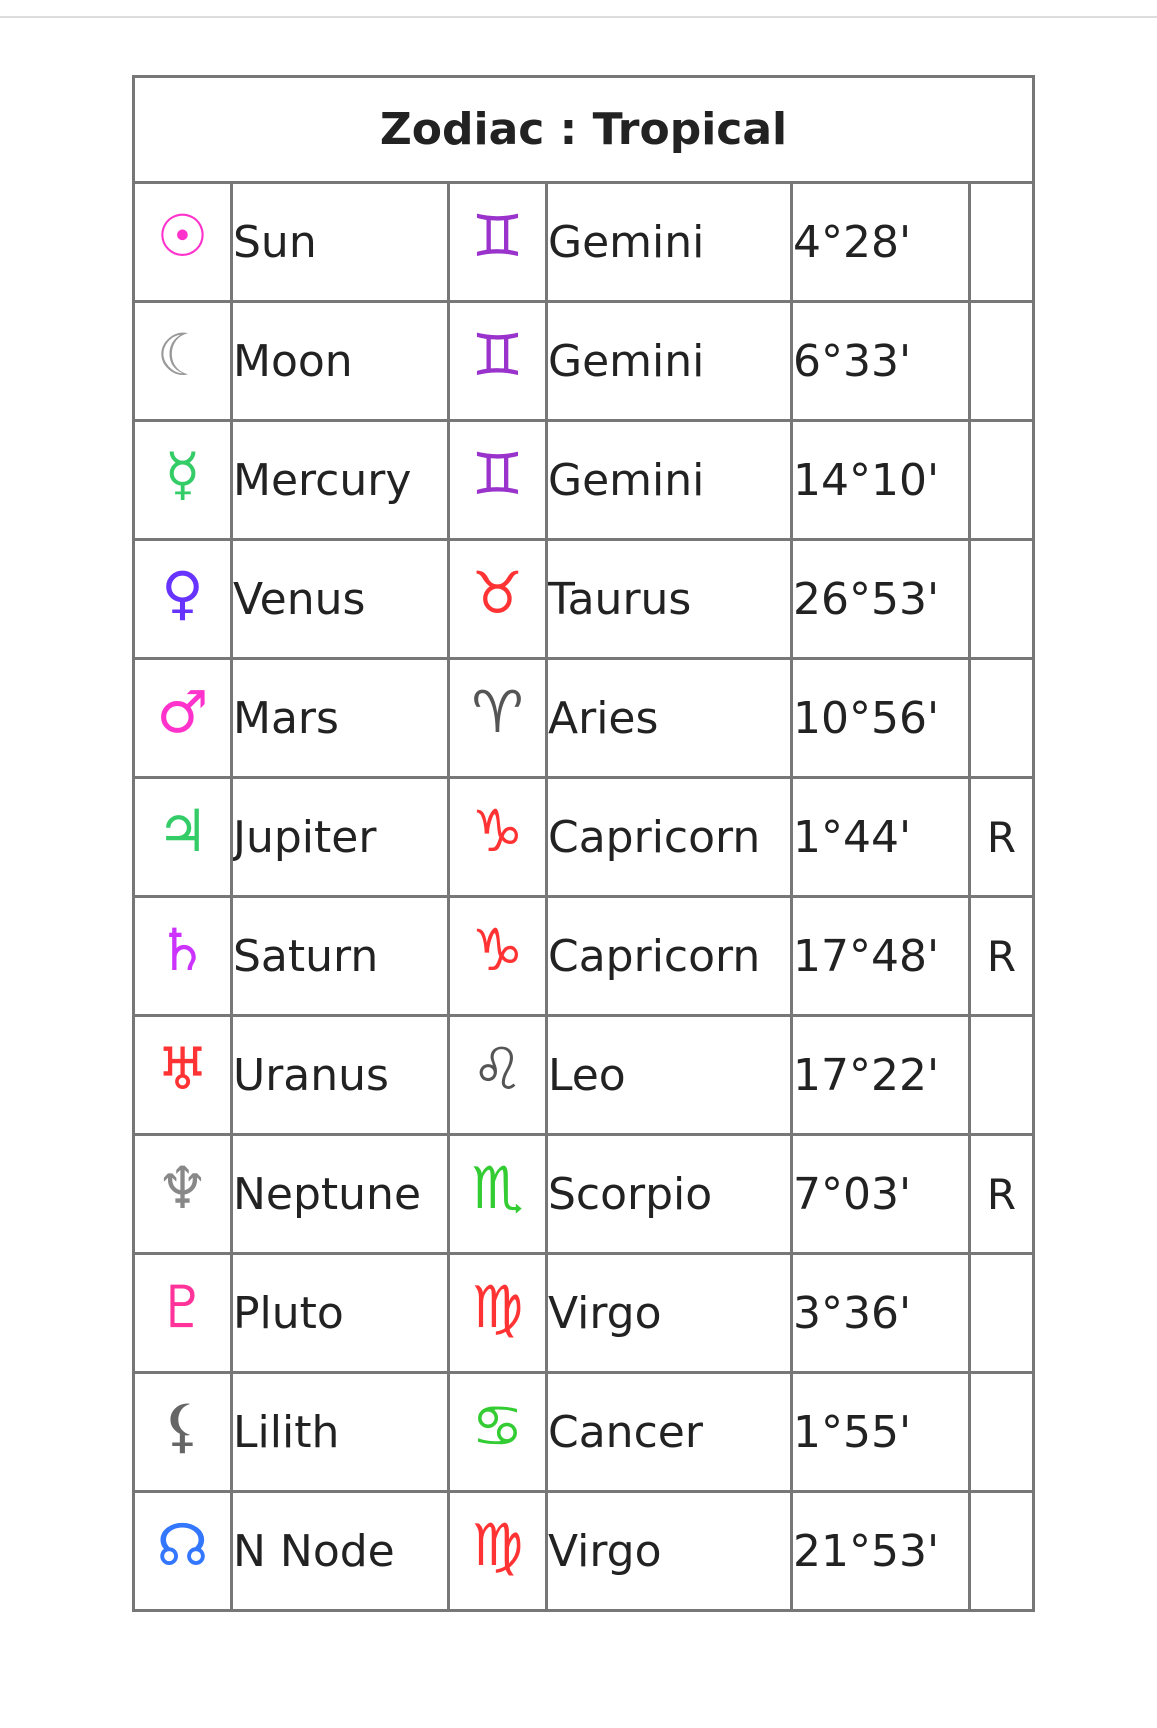  I want to click on uranus-icon: ♅, so click(182, 1069).